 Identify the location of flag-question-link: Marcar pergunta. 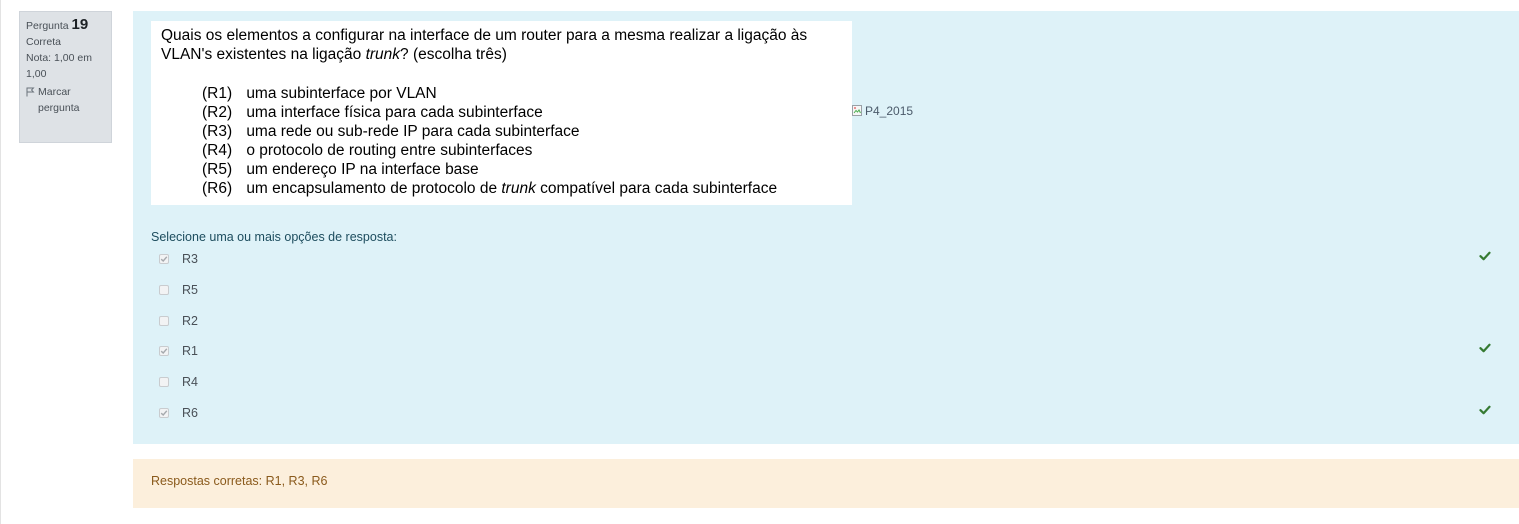
(65, 100).